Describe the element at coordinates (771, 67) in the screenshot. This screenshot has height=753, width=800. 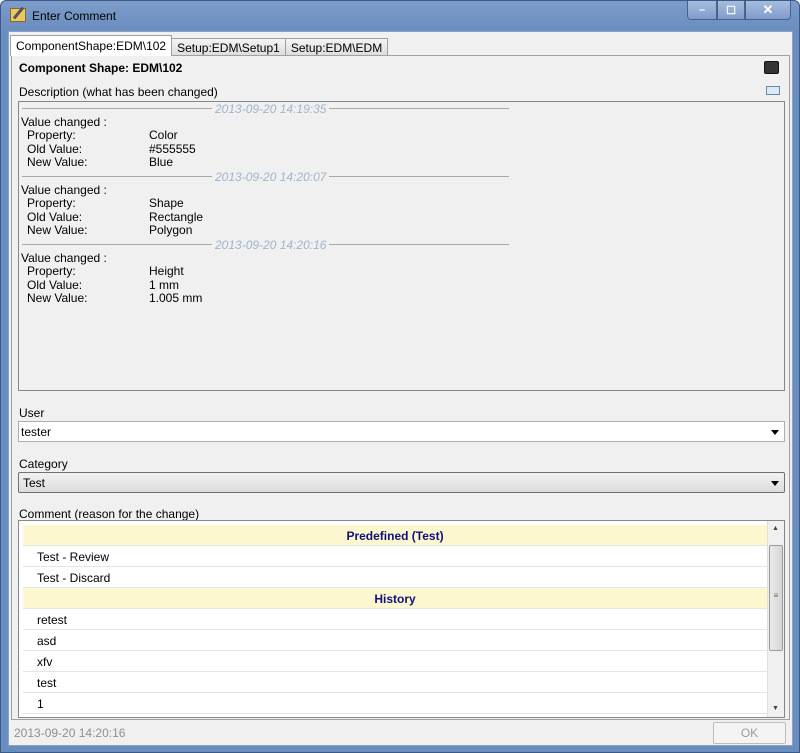
I see `chip-icon` at that location.